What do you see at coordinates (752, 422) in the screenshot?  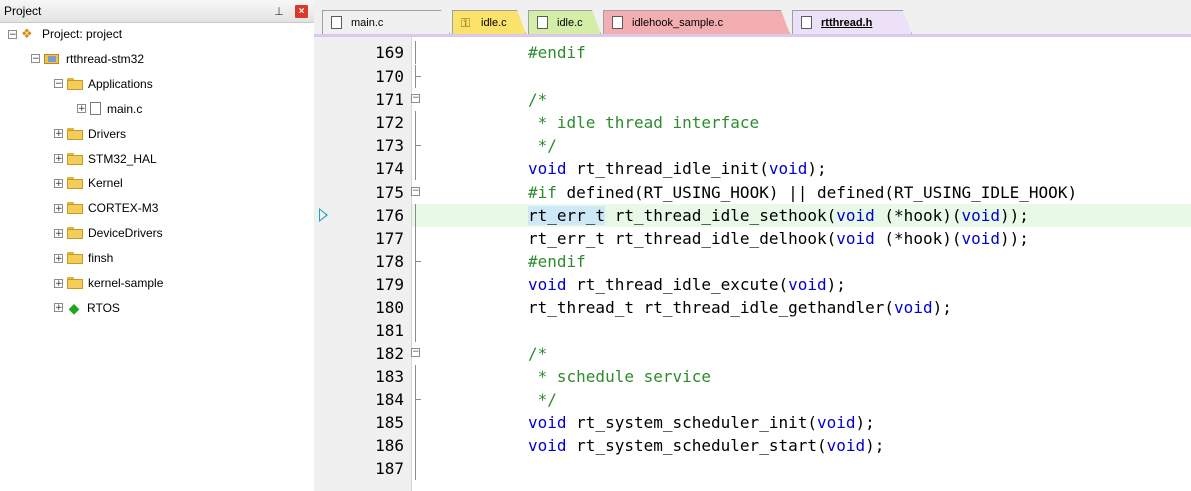 I see `code-line: 185 void rt_system_scheduler_init(void);` at bounding box center [752, 422].